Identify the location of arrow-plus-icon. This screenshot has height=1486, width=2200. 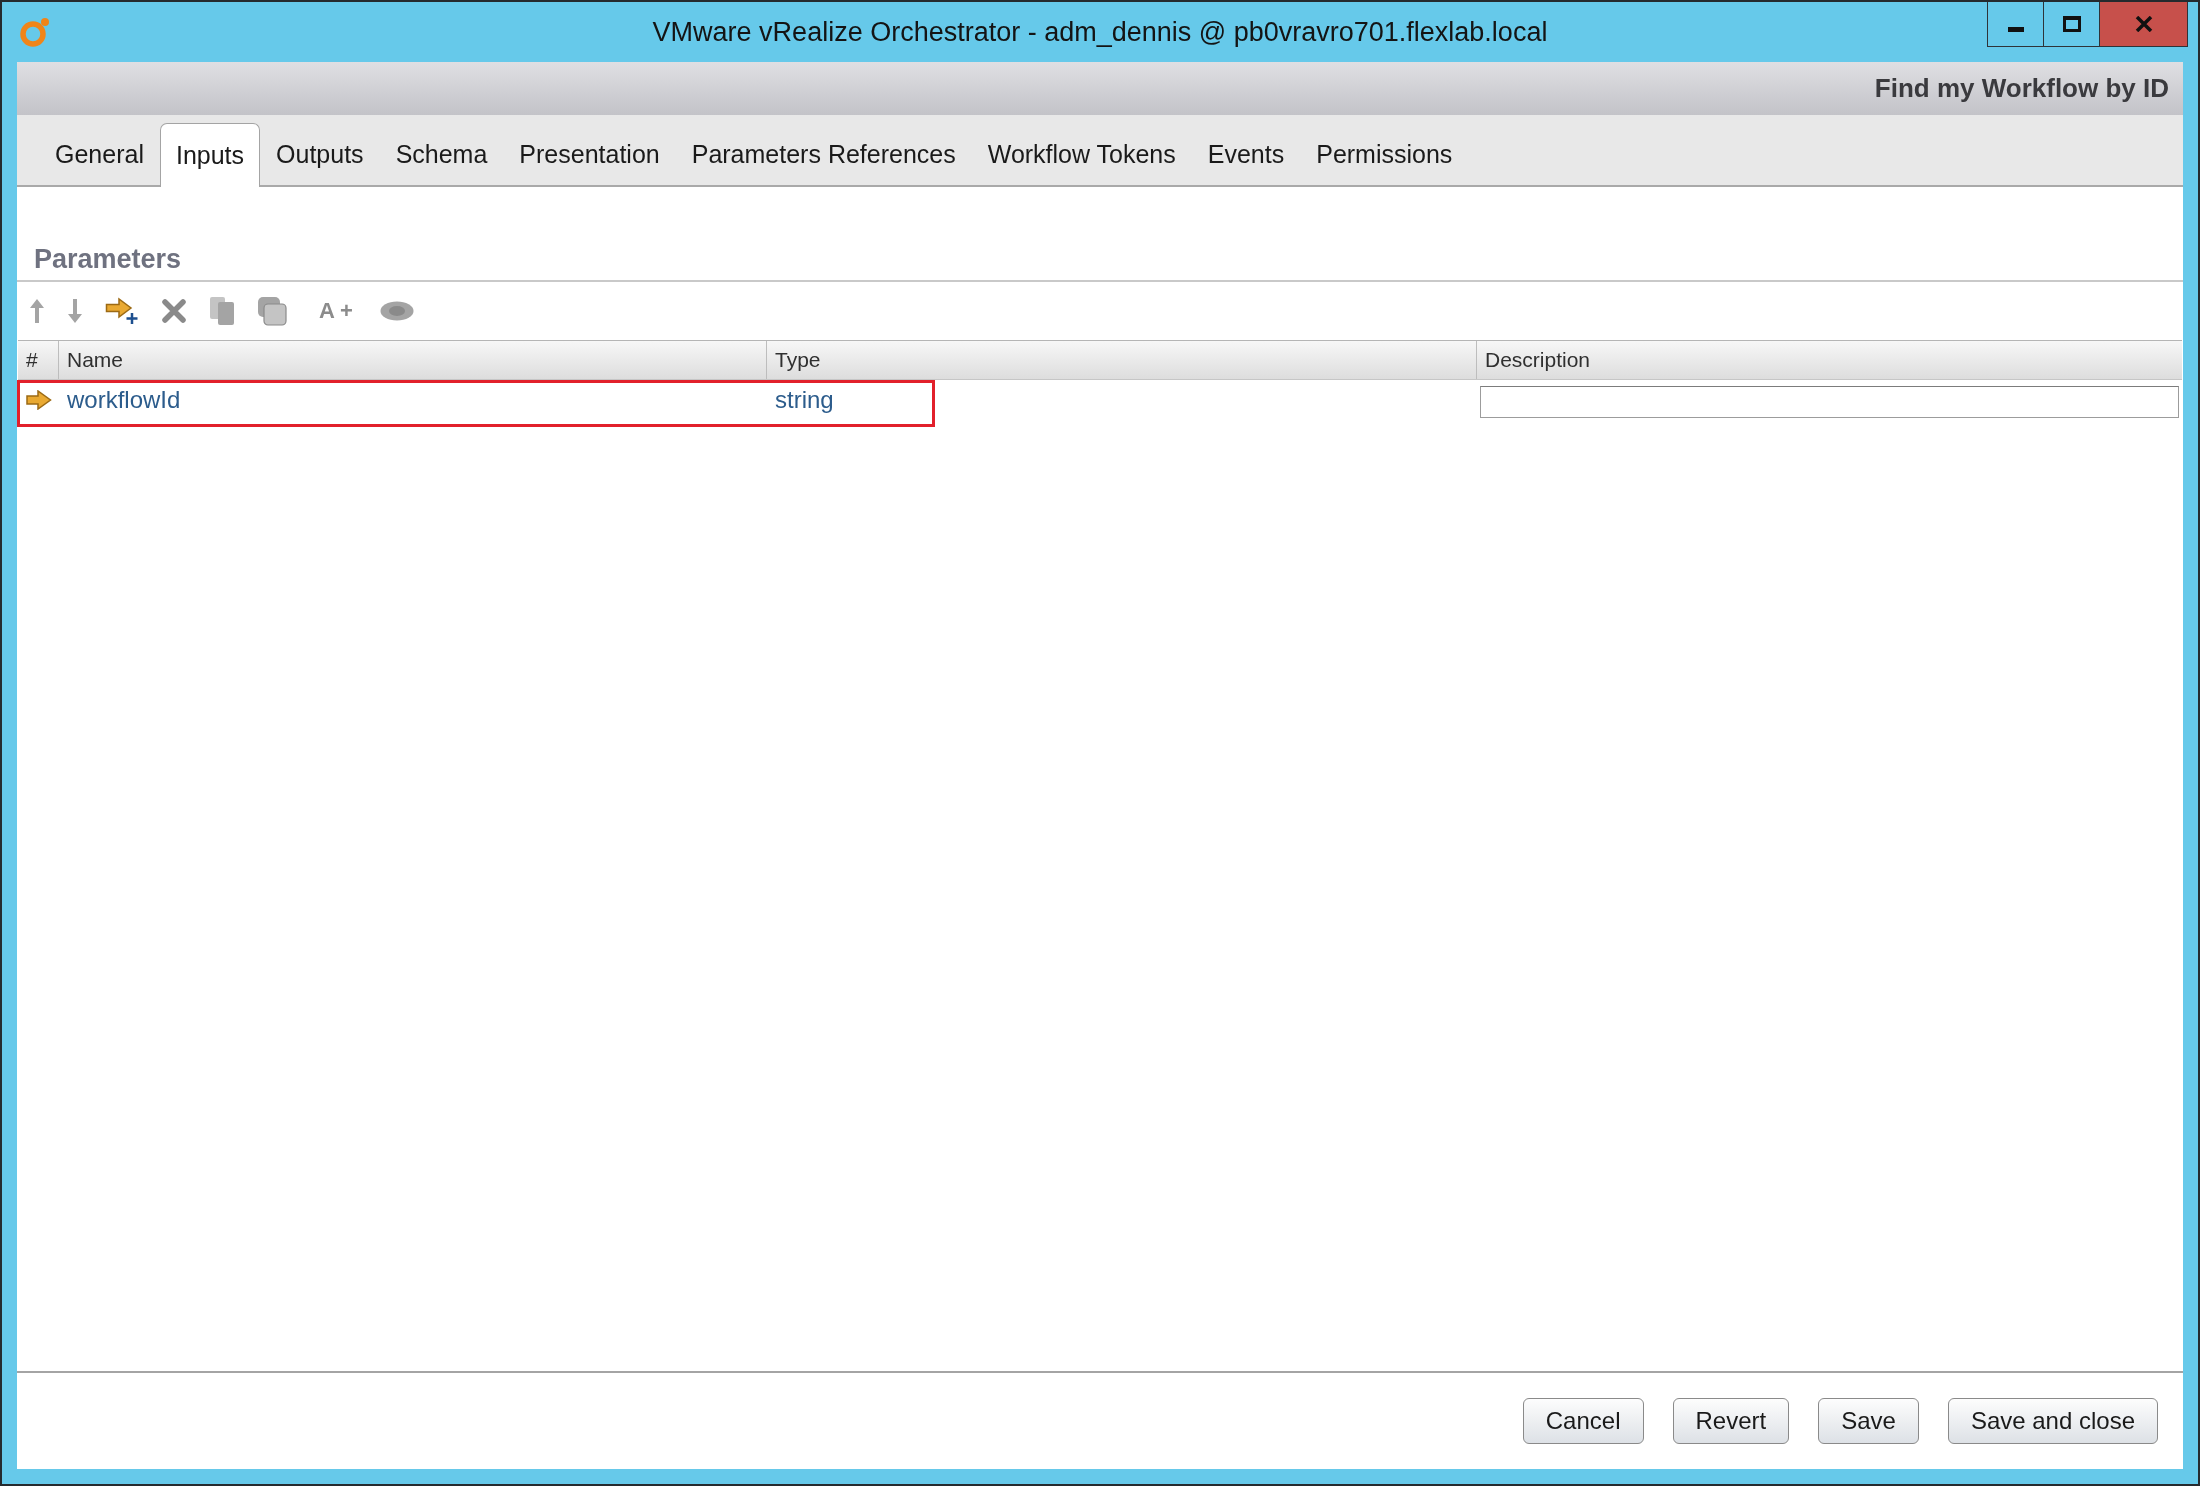
(122, 311).